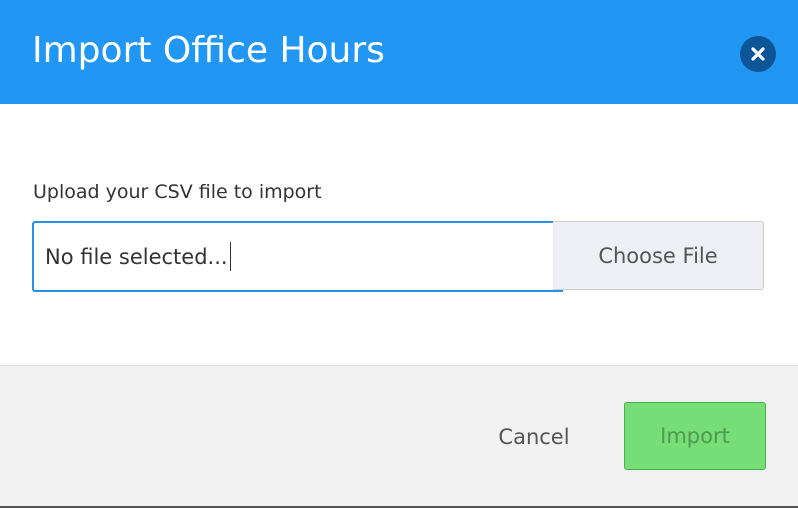  Describe the element at coordinates (534, 437) in the screenshot. I see `cancel-button: Cancel` at that location.